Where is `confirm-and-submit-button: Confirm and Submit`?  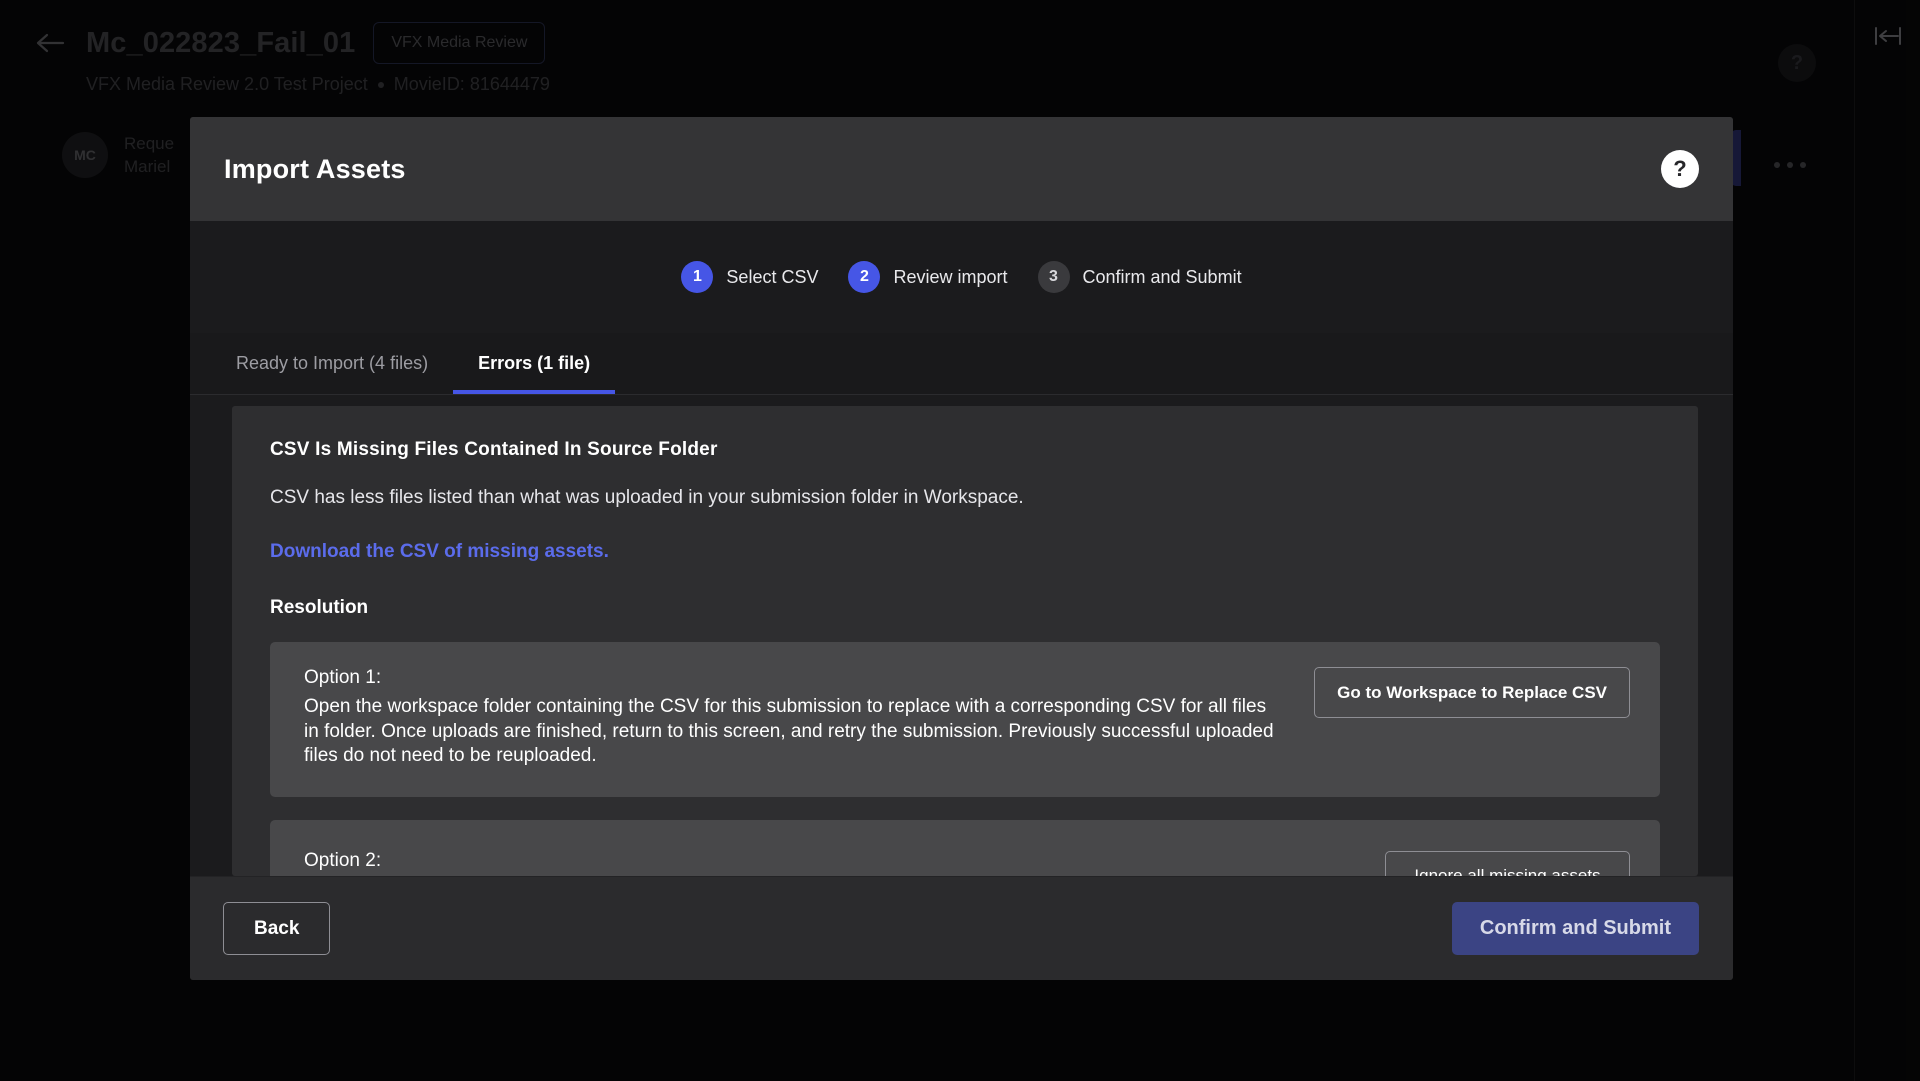
confirm-and-submit-button: Confirm and Submit is located at coordinates (1575, 928).